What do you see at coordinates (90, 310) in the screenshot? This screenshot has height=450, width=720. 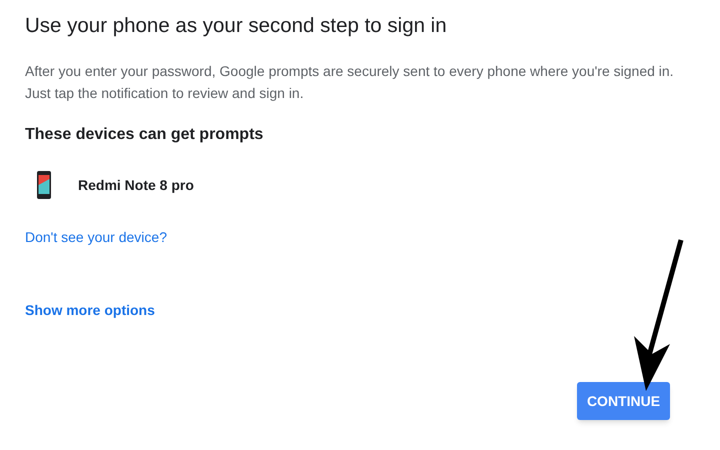 I see `text-link: Show more options` at bounding box center [90, 310].